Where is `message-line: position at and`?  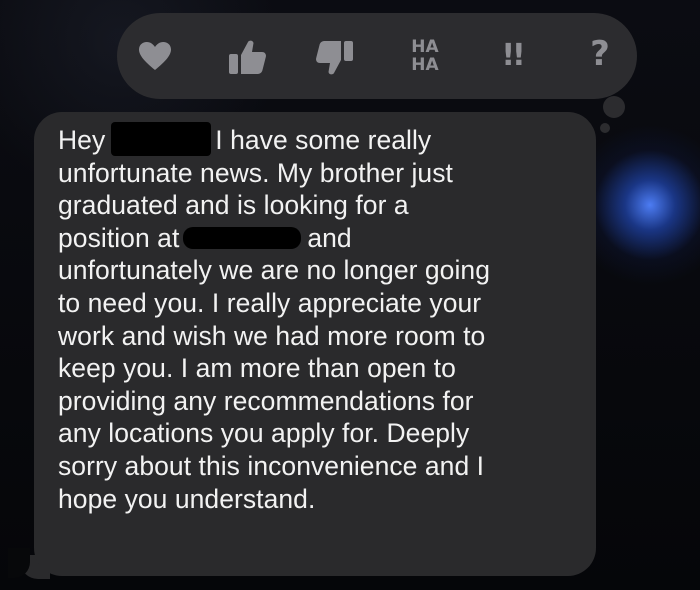
message-line: position at and is located at coordinates (323, 238).